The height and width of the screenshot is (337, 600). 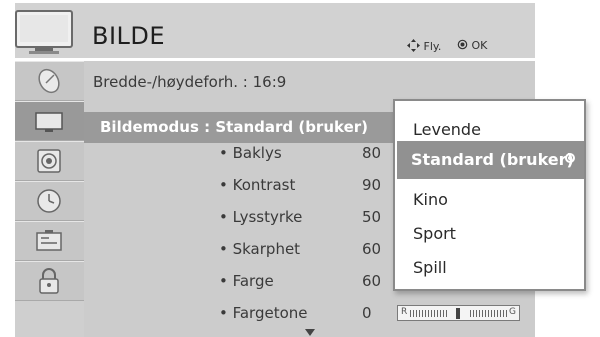 I want to click on setting-value-sharpness: 60, so click(x=372, y=249).